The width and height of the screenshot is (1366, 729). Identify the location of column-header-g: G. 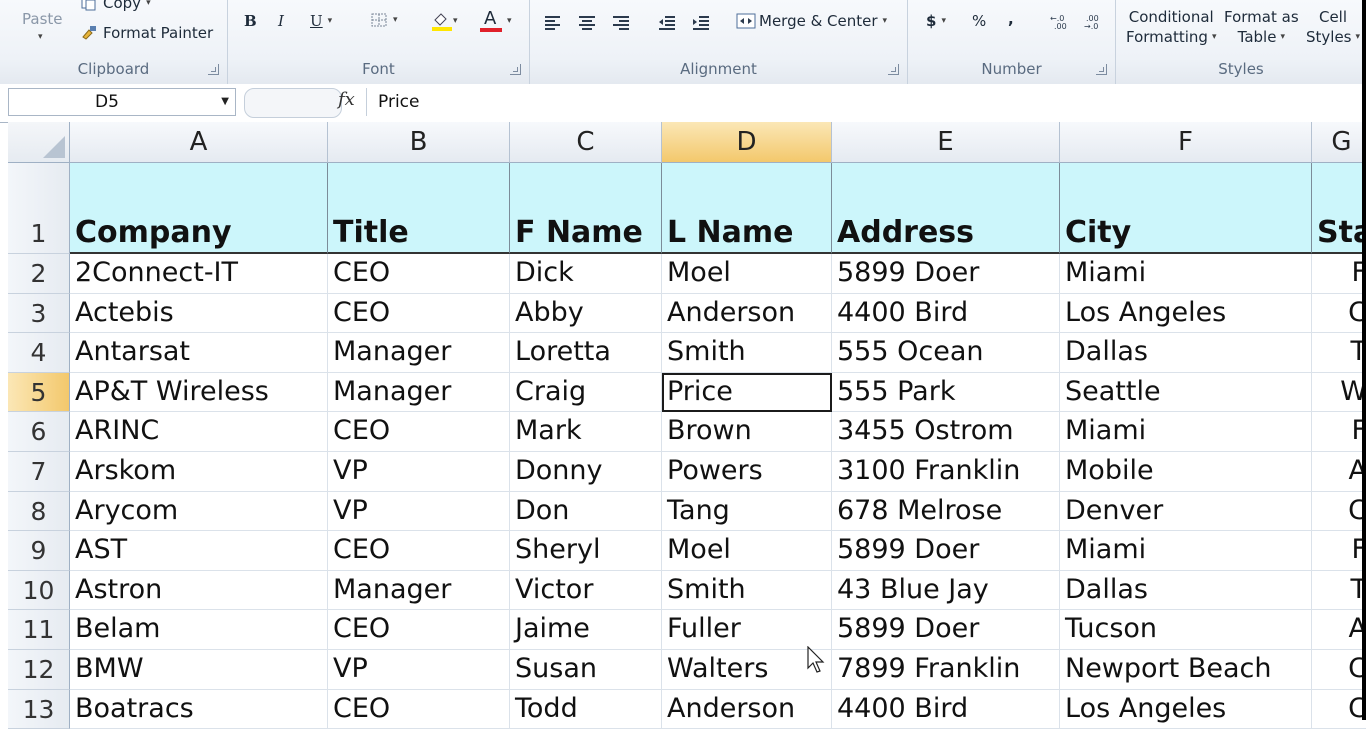
(1339, 142).